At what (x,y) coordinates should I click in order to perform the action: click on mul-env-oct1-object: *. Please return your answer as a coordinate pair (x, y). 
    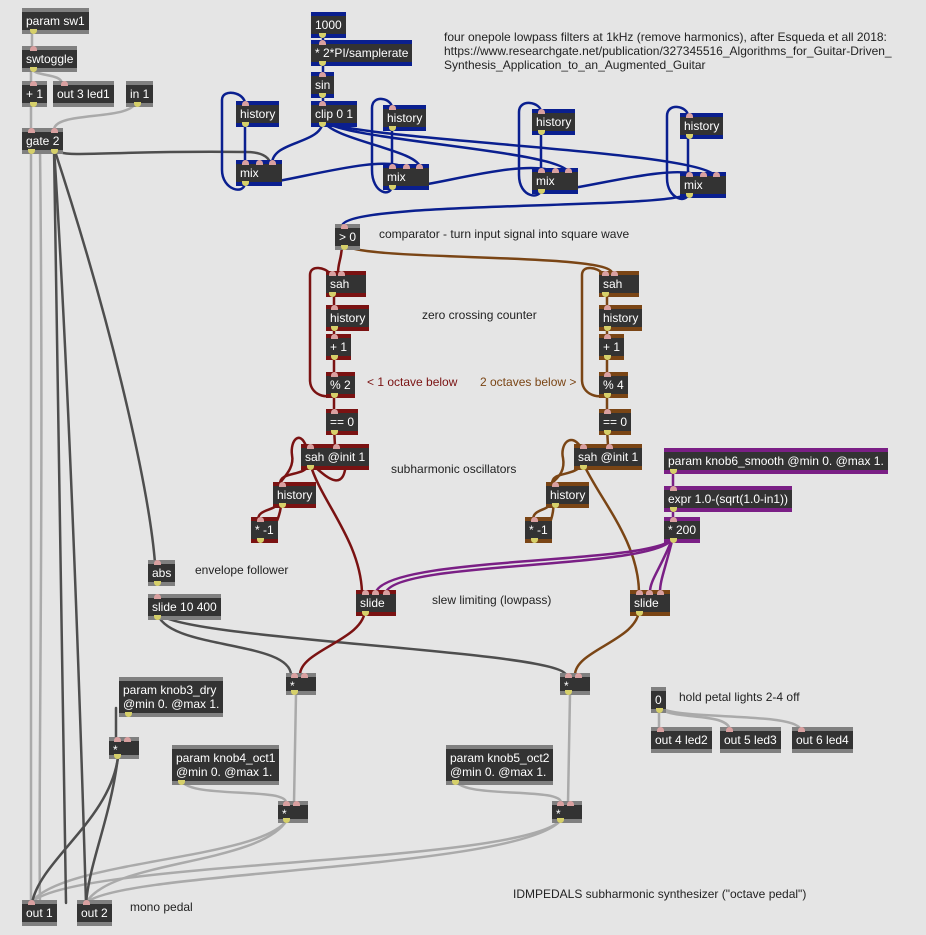
    Looking at the image, I should click on (301, 684).